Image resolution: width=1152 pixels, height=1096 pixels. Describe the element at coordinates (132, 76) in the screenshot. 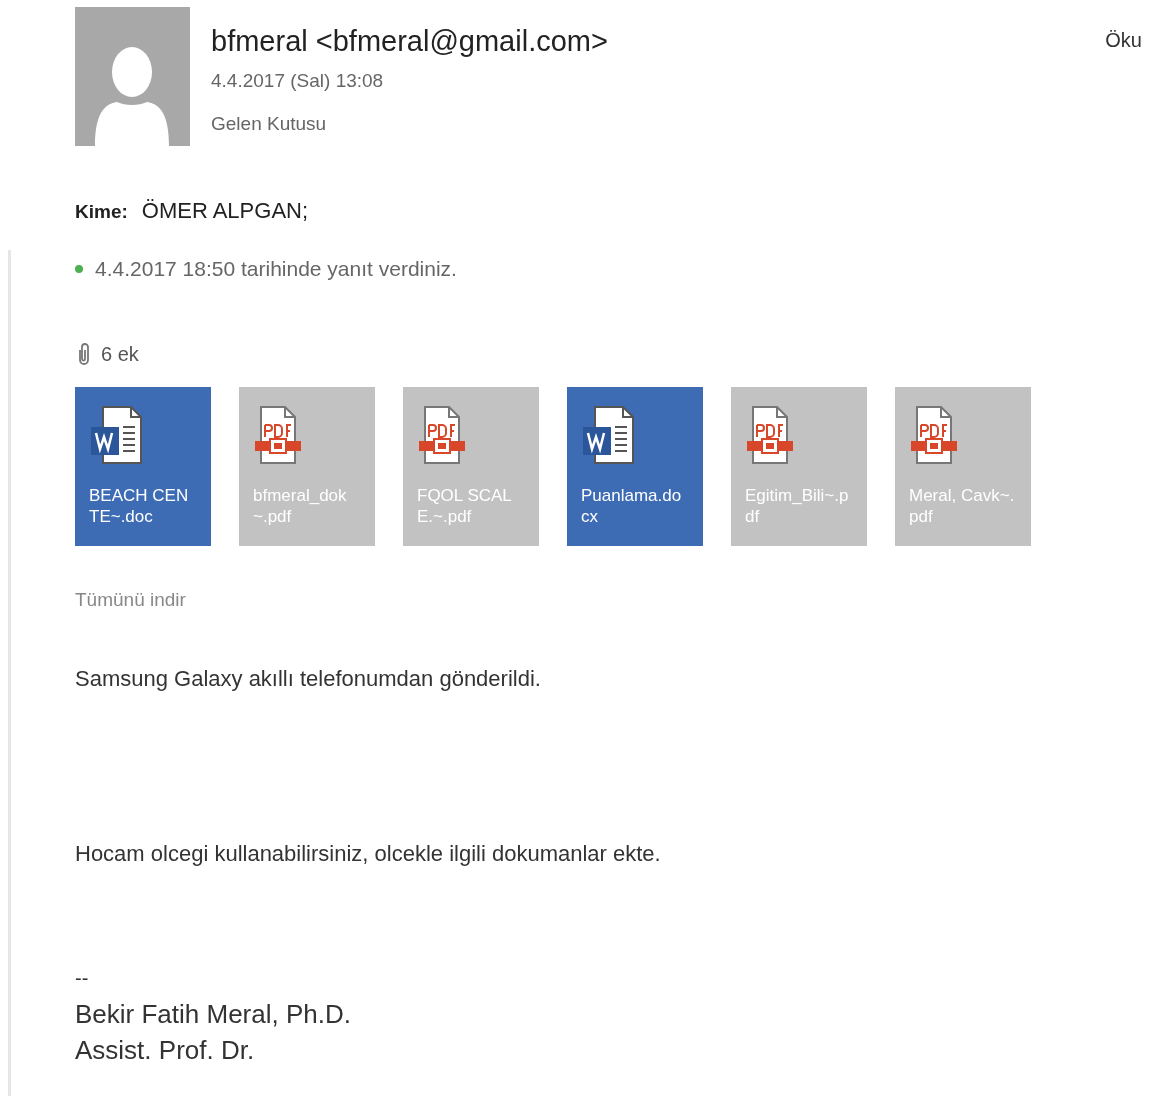

I see `avatar-icon` at that location.